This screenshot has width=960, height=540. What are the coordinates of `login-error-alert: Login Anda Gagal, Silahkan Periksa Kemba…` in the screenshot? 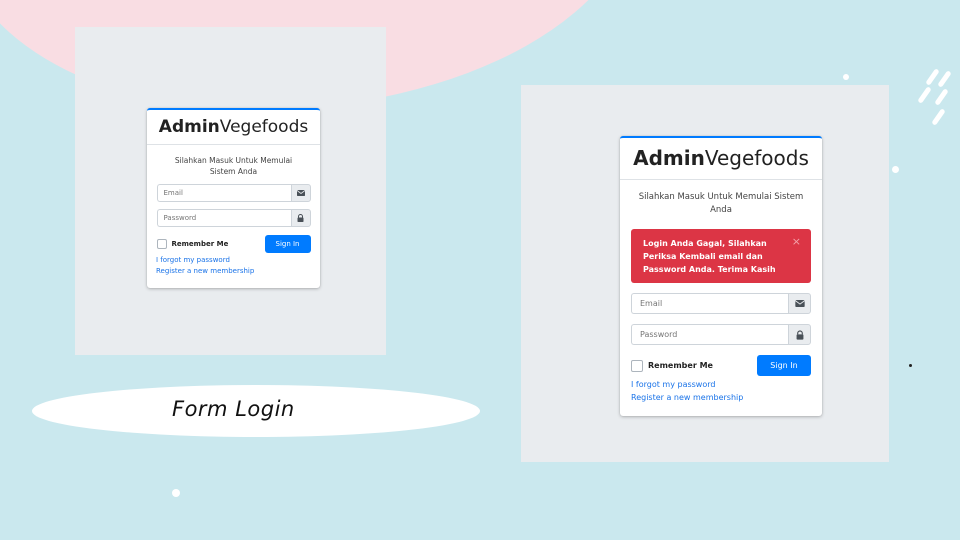 It's located at (721, 256).